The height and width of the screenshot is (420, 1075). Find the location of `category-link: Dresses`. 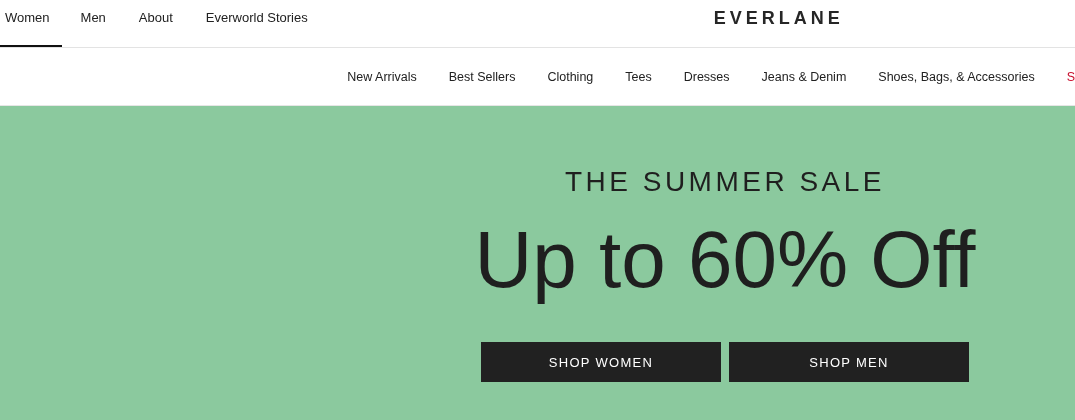

category-link: Dresses is located at coordinates (706, 76).